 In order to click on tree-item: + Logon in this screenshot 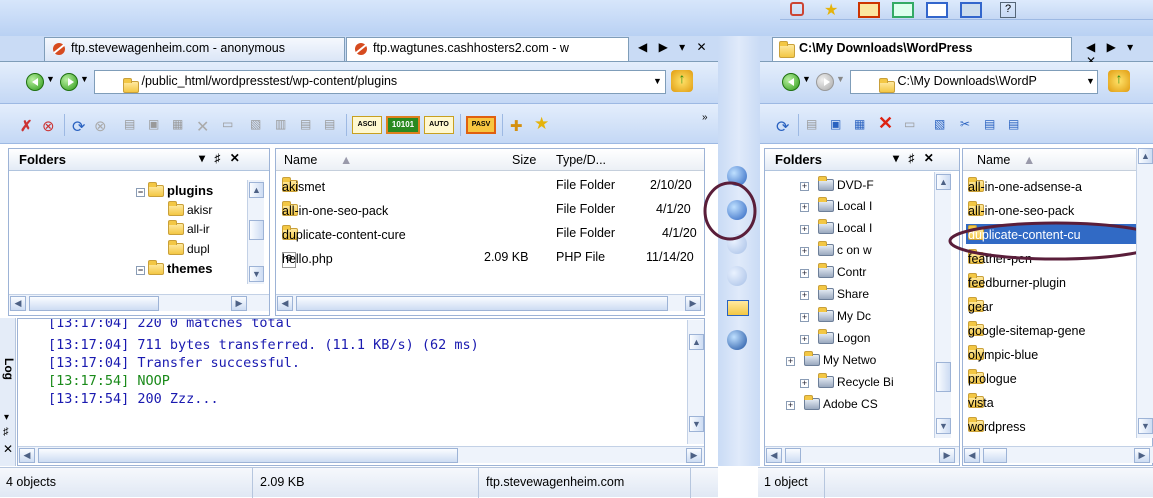, I will do `click(835, 339)`.